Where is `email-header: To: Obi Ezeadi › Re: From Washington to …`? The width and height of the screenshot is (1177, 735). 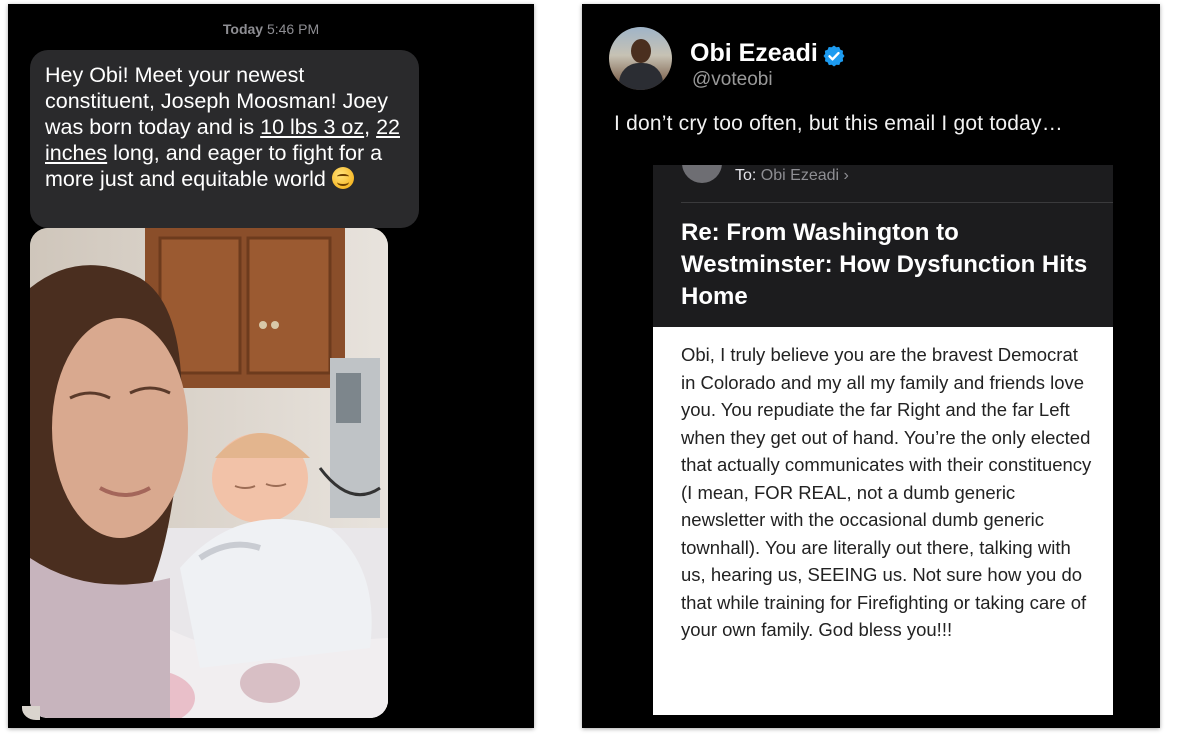
email-header: To: Obi Ezeadi › Re: From Washington to … is located at coordinates (883, 246).